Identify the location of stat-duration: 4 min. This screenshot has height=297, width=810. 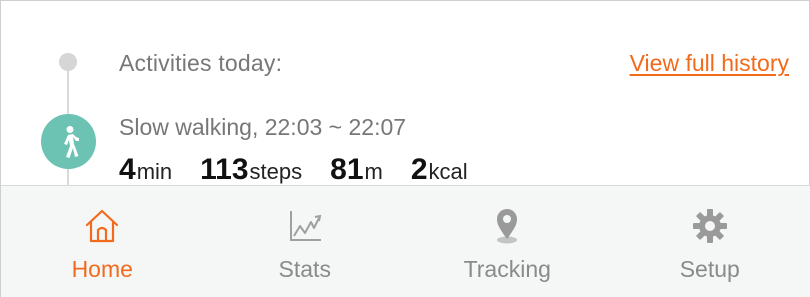
(145, 170).